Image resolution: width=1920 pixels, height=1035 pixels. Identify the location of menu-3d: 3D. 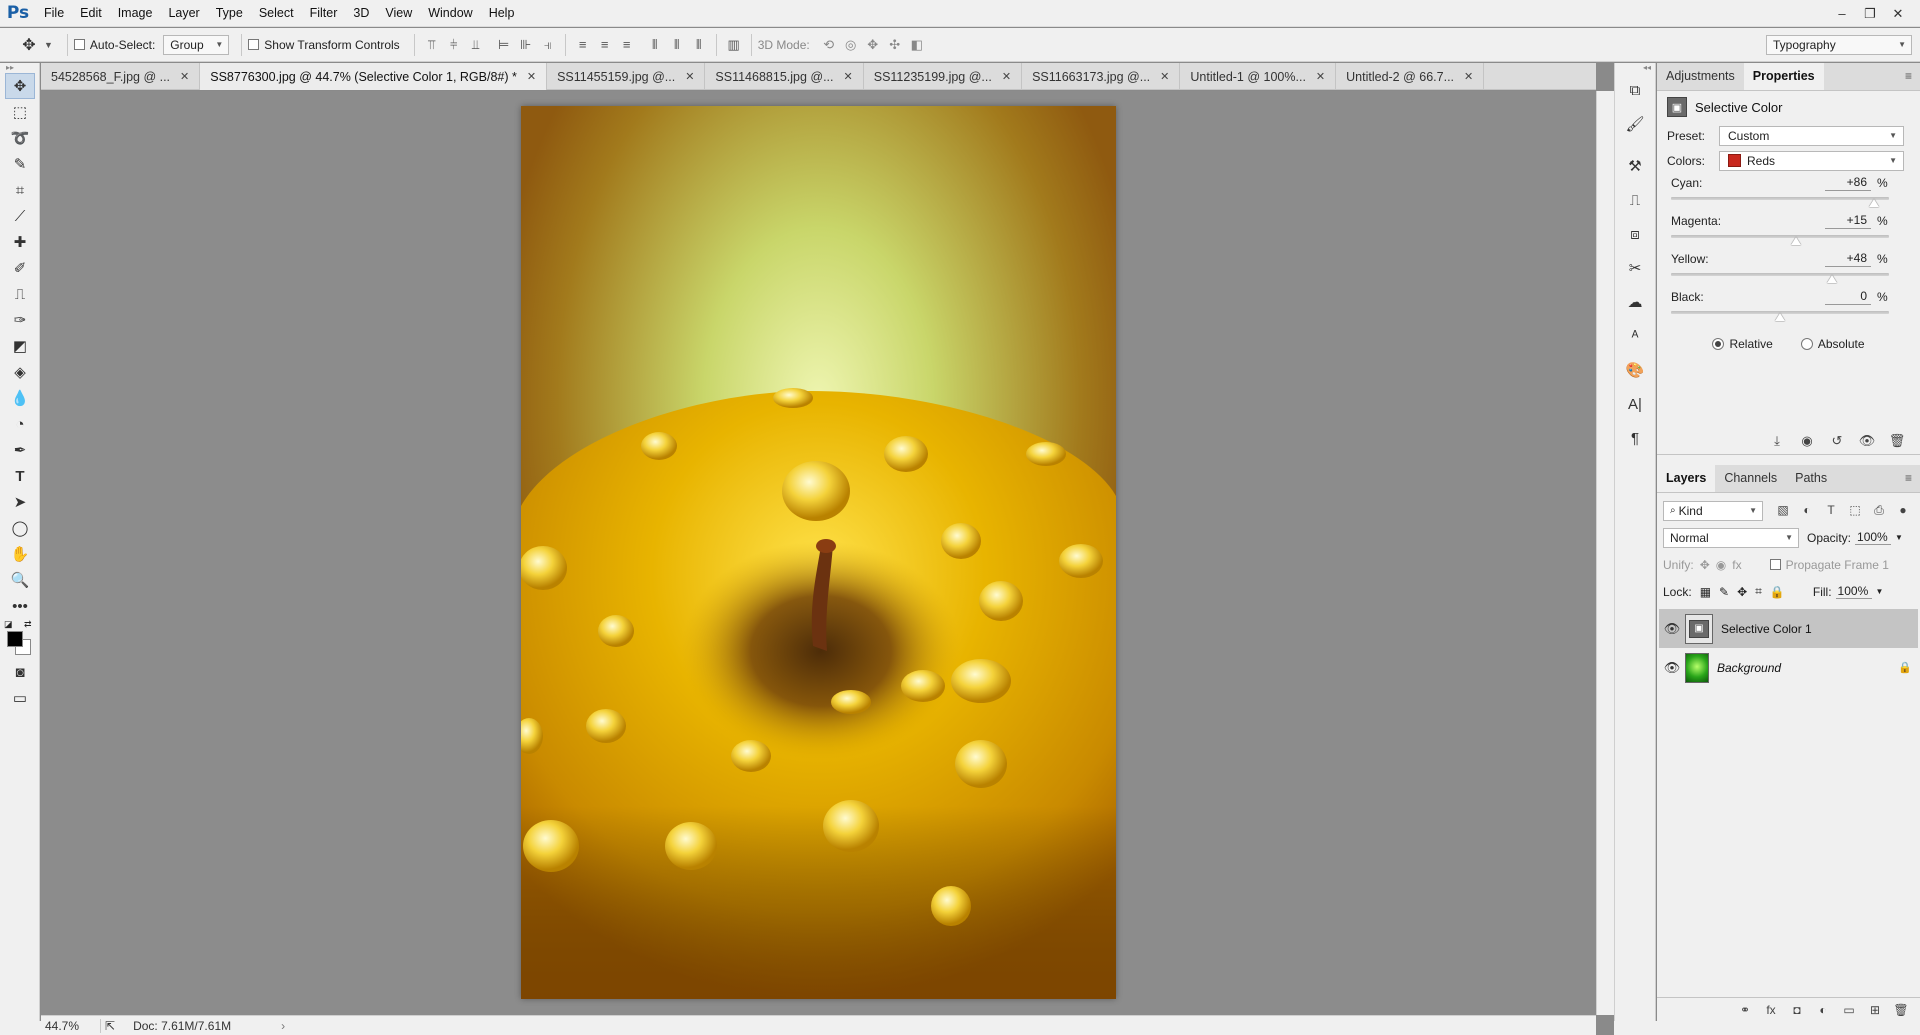
(361, 13).